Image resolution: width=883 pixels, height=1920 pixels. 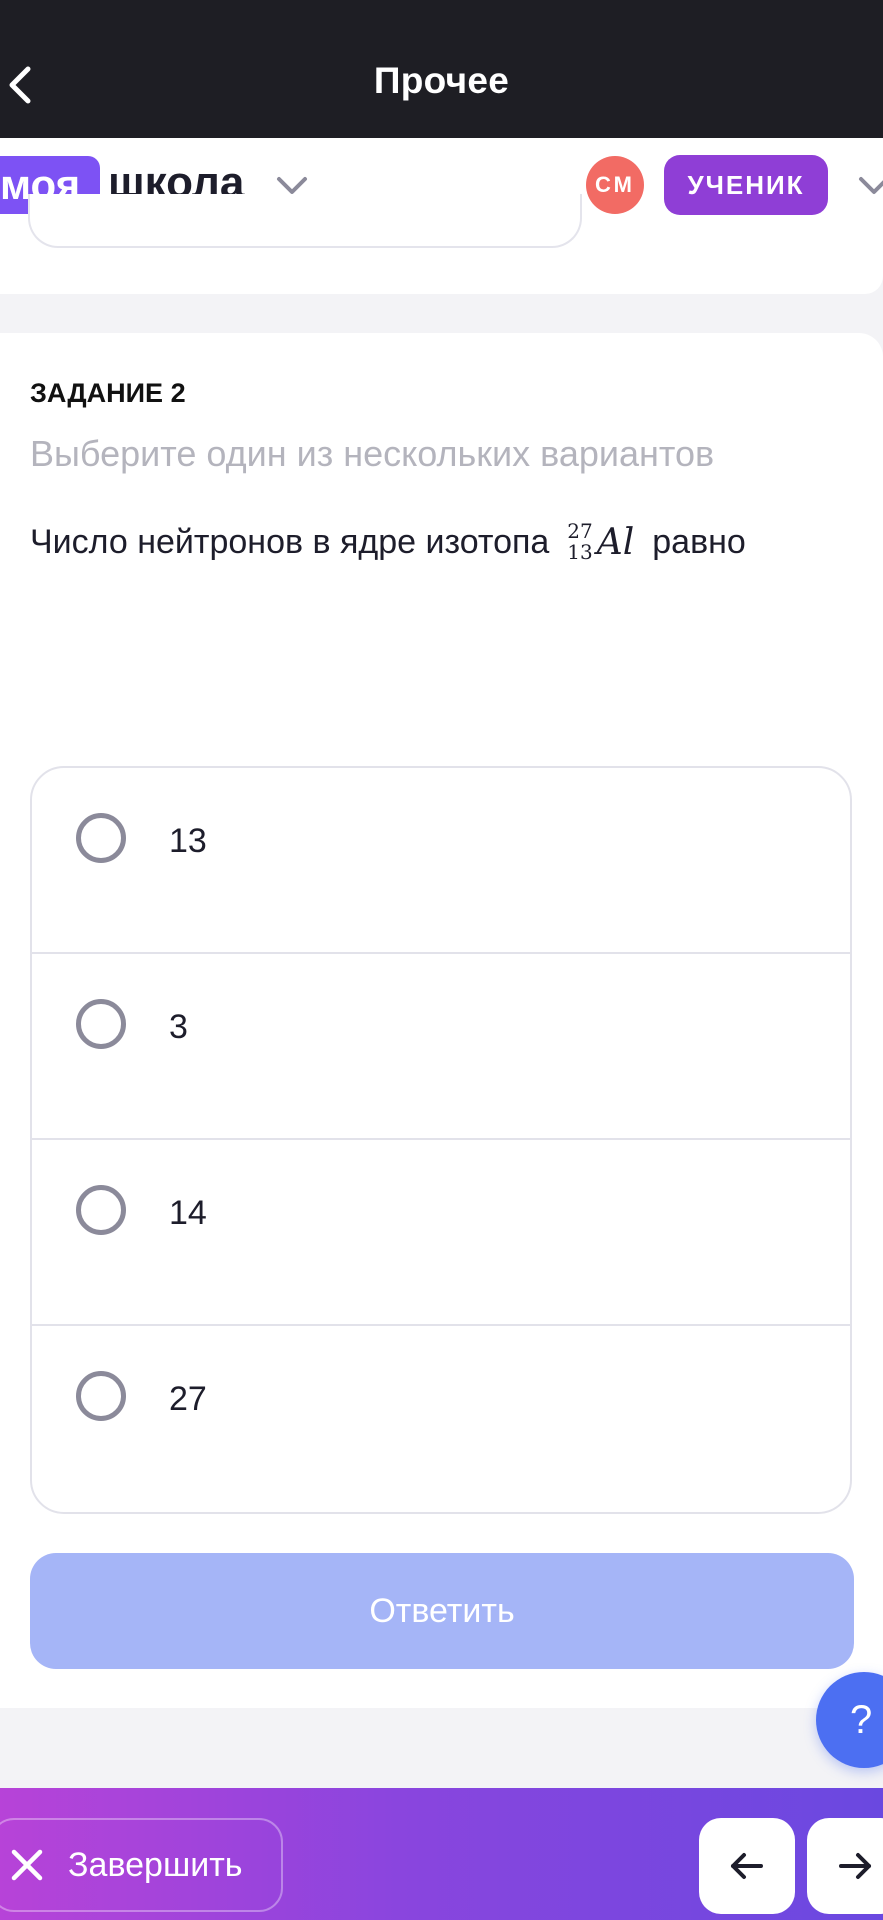 I want to click on arrow-right-icon, so click(x=855, y=1866).